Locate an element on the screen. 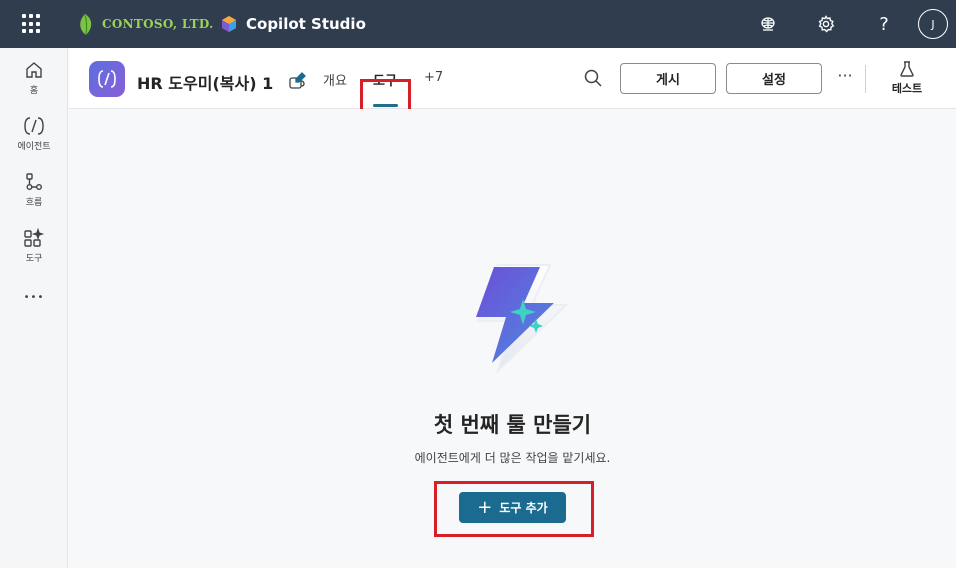  rail-label-flows: 흐름 is located at coordinates (34, 203).